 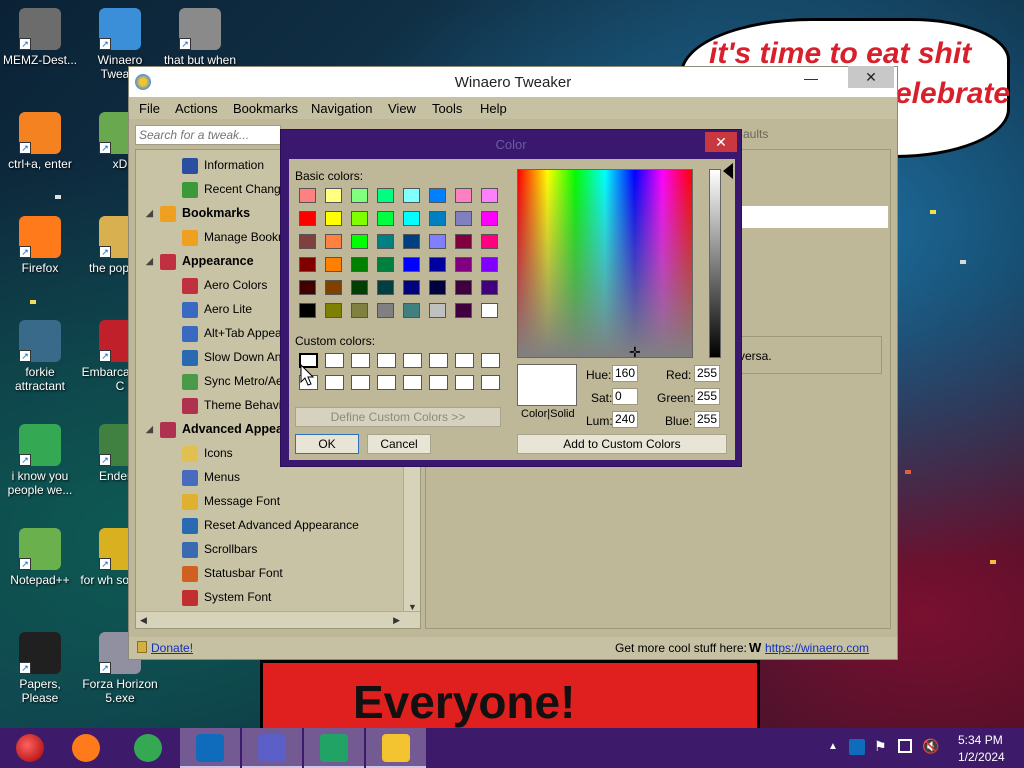 I want to click on scroll-left-icon: ◀, so click(x=143, y=620).